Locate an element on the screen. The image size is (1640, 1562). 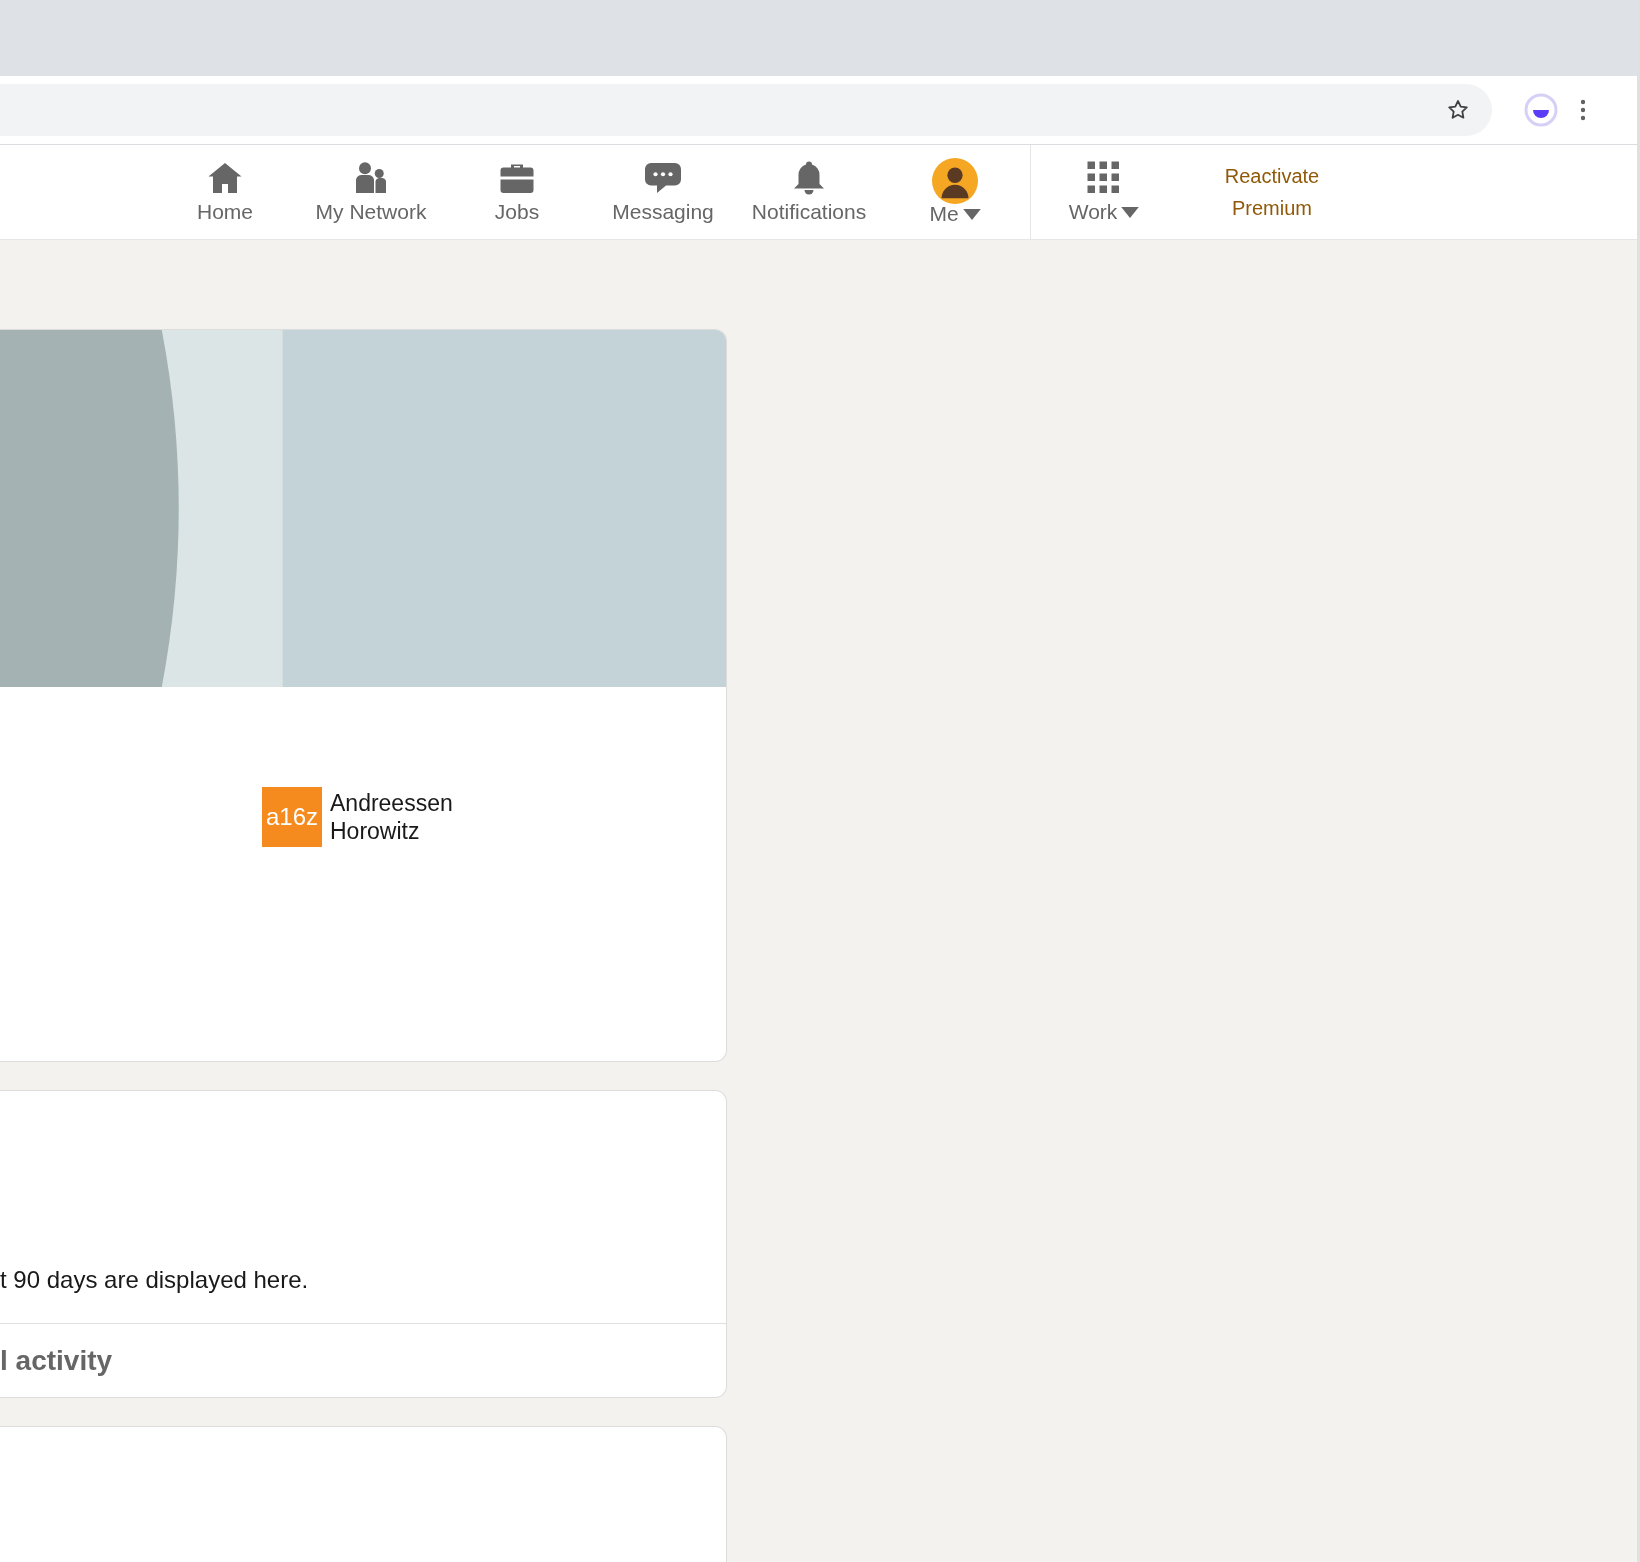
nav-item: Notifications is located at coordinates (809, 192).